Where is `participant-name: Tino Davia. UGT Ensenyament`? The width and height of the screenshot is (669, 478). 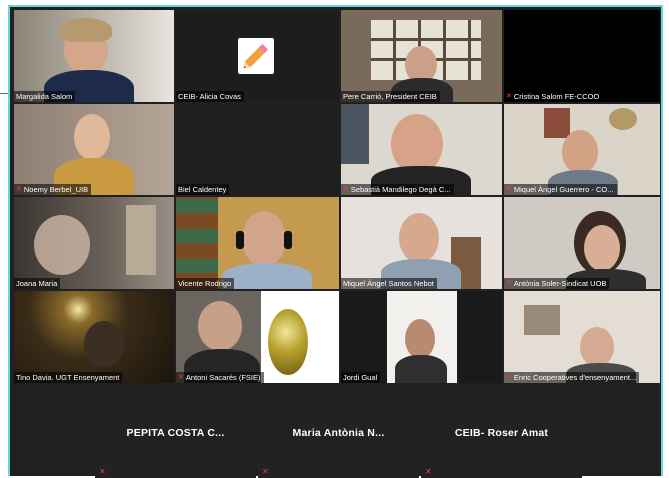
participant-name: Tino Davia. UGT Ensenyament is located at coordinates (68, 377).